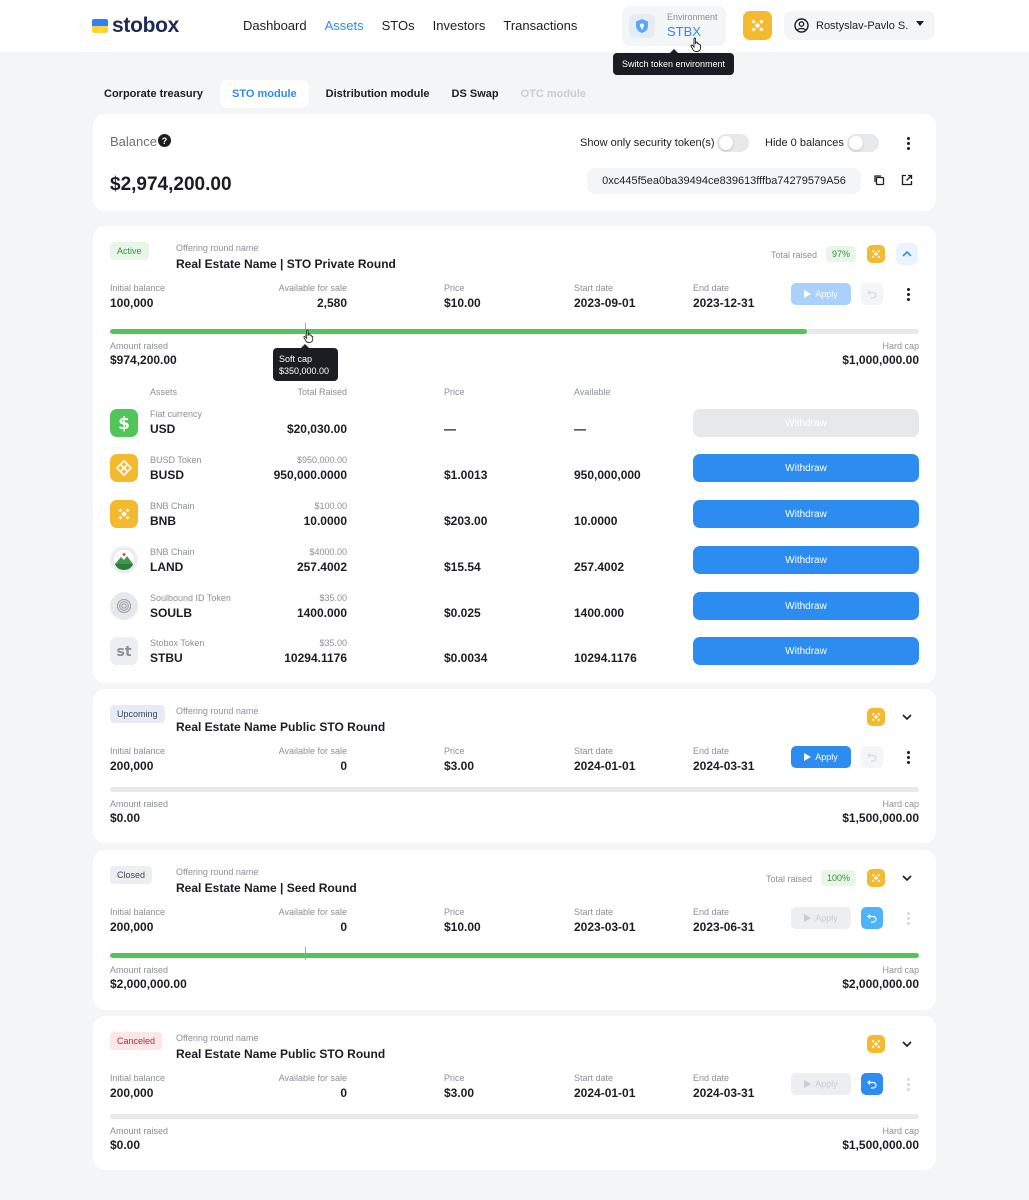  What do you see at coordinates (305, 953) in the screenshot?
I see `soft-cap-marker` at bounding box center [305, 953].